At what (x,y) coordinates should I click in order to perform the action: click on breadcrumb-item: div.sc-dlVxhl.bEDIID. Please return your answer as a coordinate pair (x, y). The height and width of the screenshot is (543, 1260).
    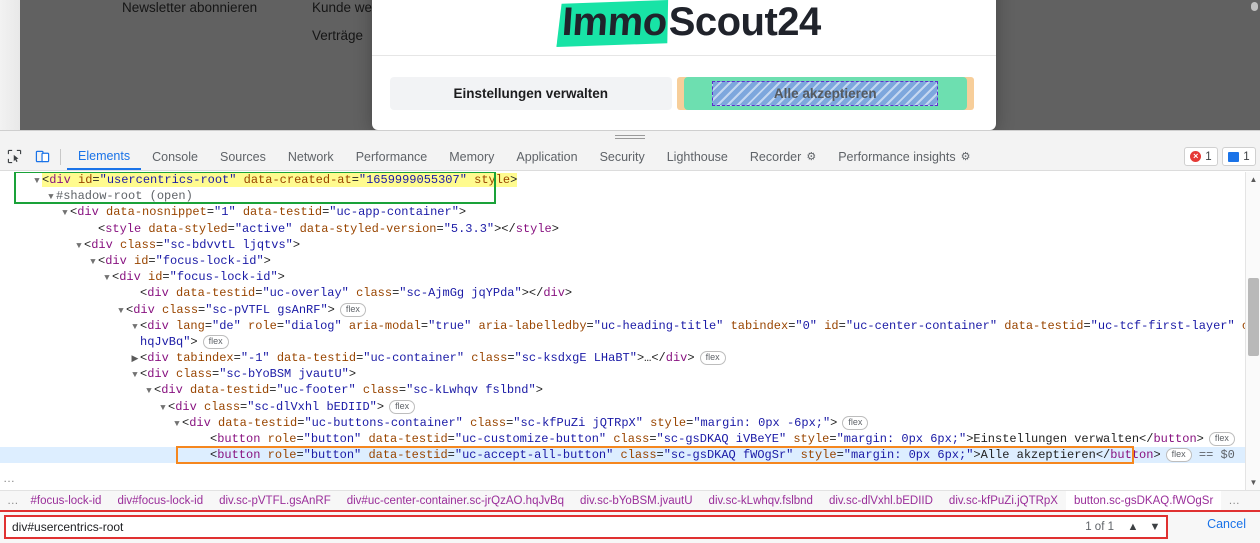
    Looking at the image, I should click on (881, 500).